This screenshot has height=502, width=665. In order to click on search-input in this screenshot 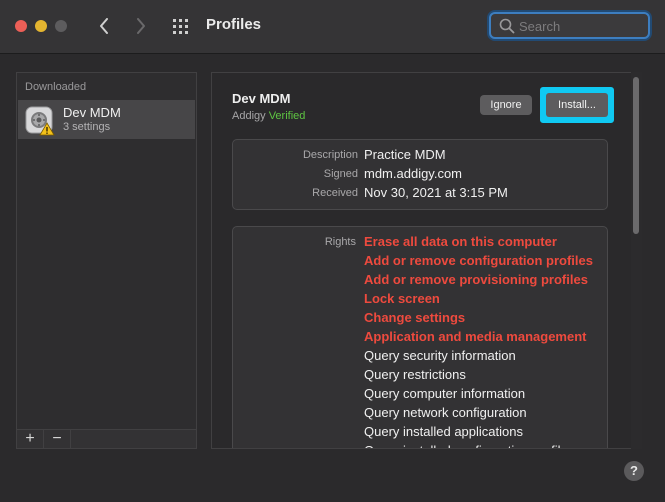, I will do `click(579, 26)`.